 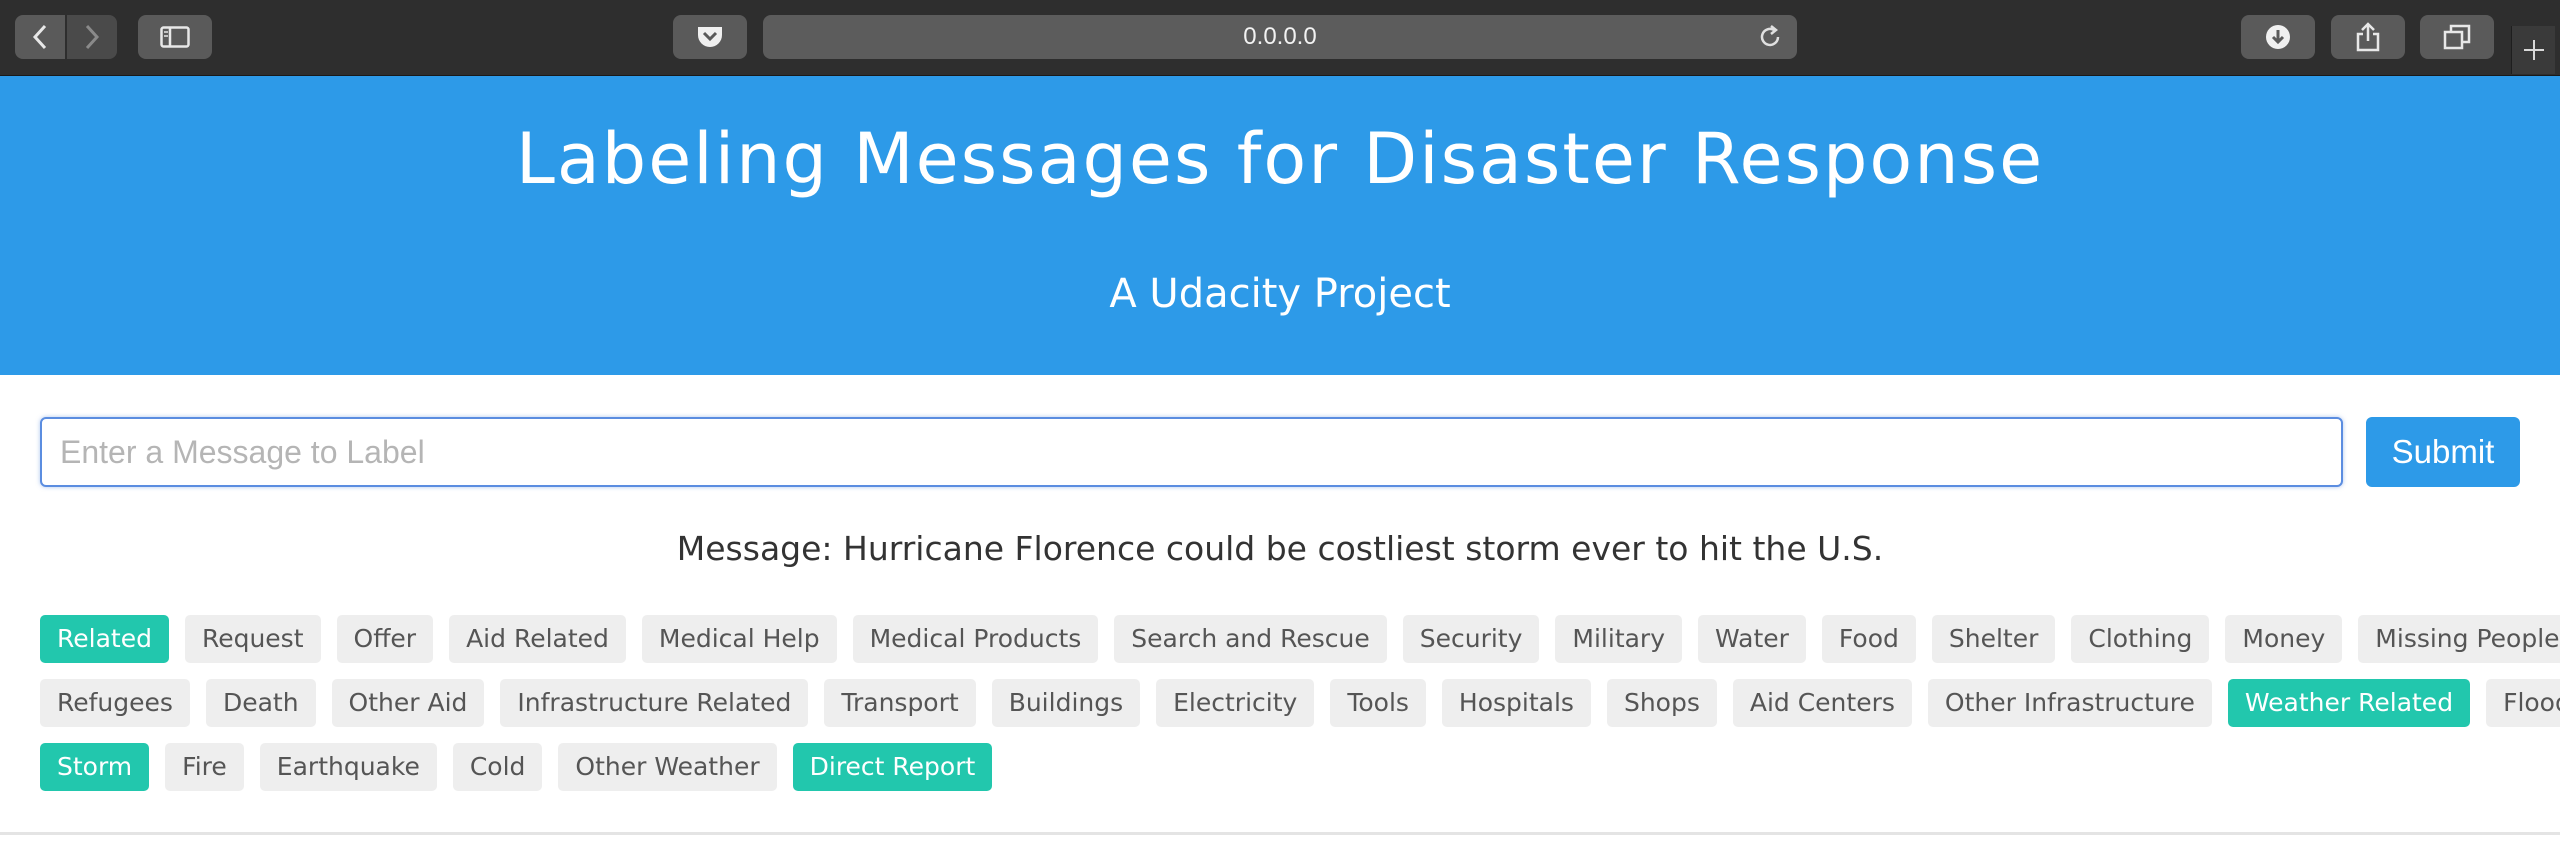 I want to click on share-button, so click(x=2368, y=37).